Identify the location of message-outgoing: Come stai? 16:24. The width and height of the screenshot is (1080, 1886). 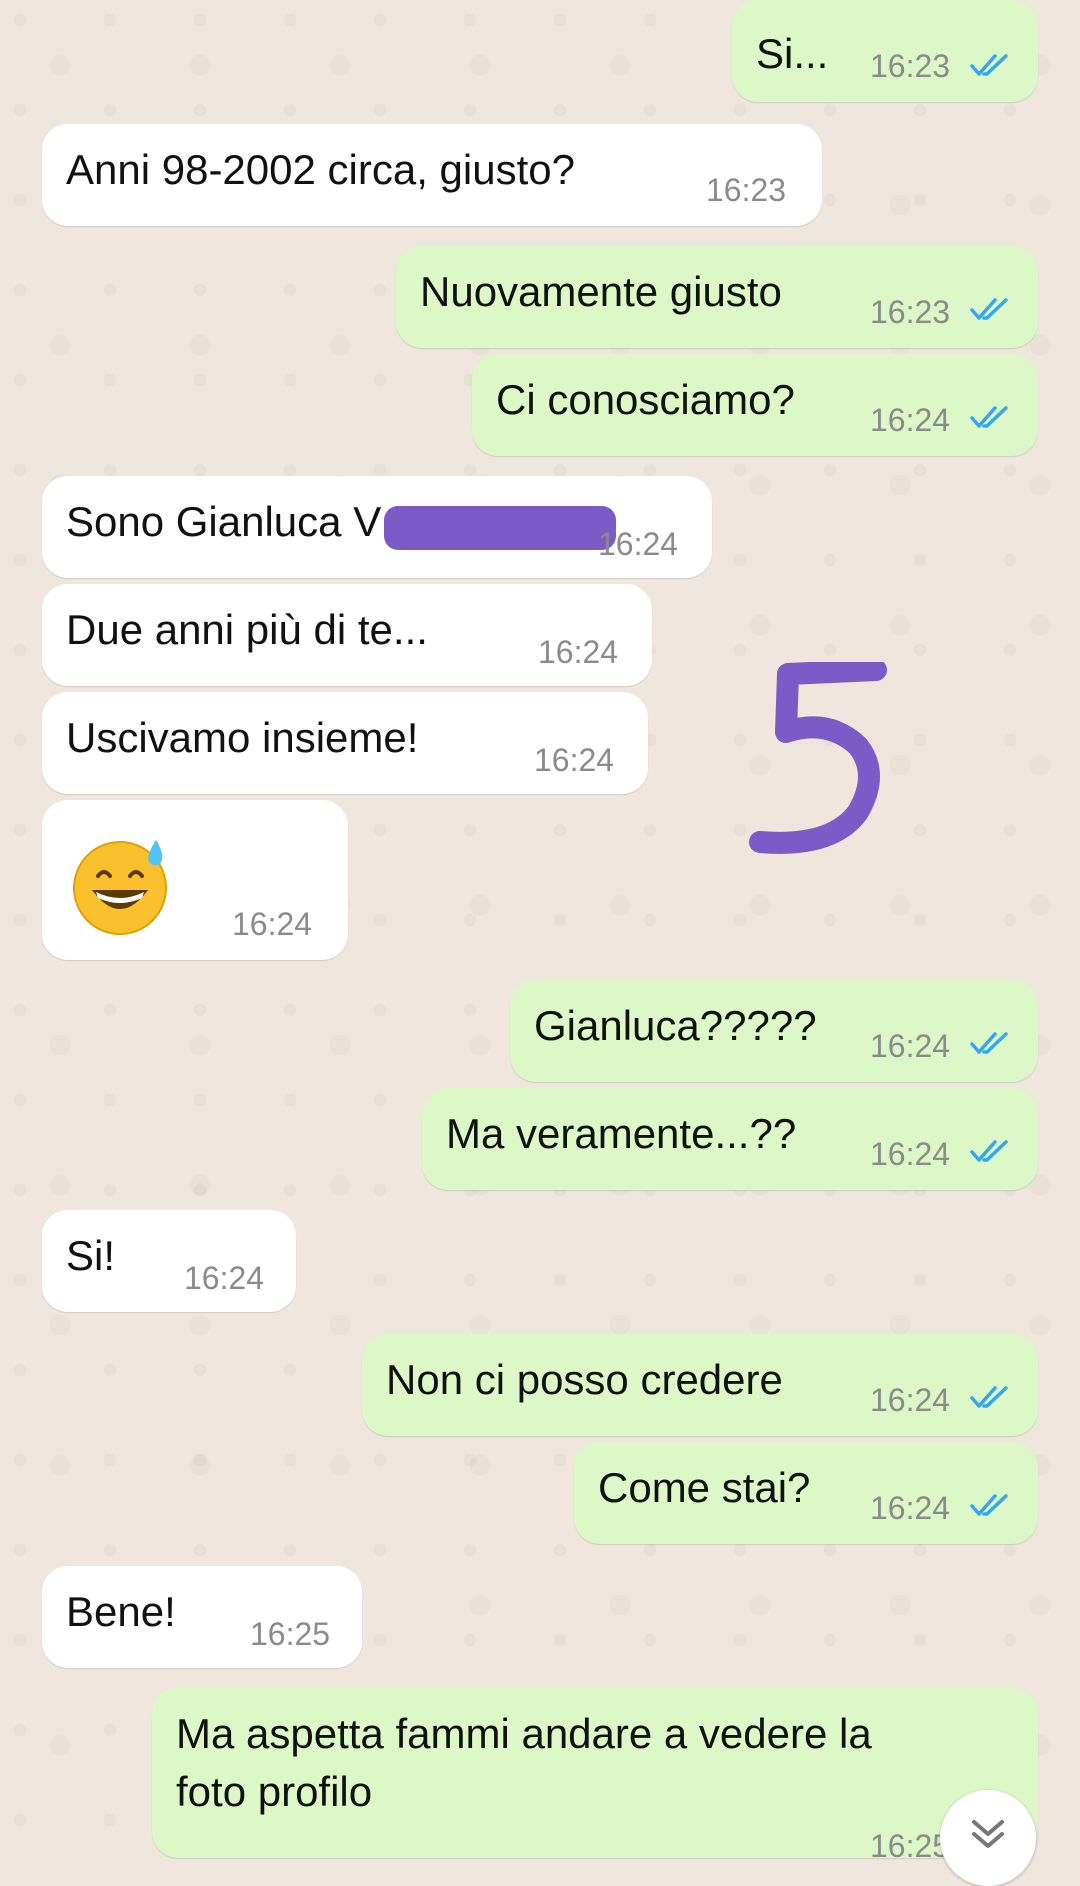
(806, 1493).